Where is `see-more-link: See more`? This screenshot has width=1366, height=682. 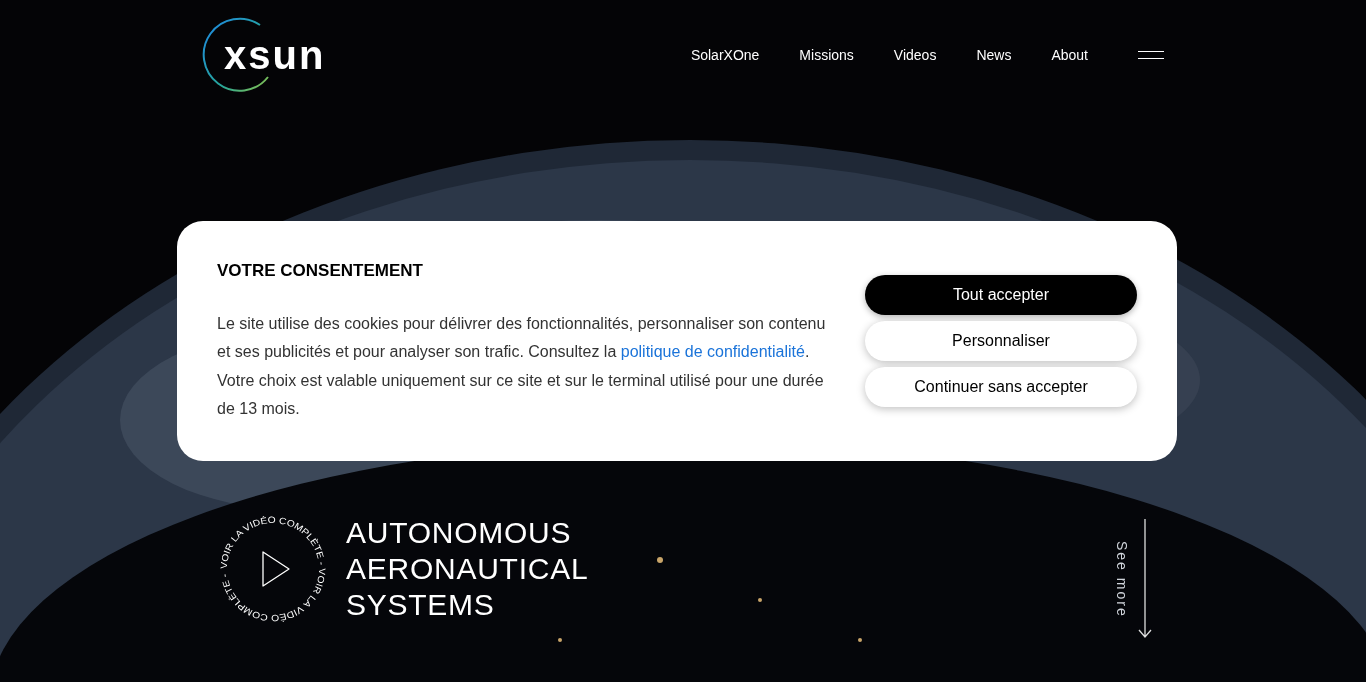
see-more-link: See more is located at coordinates (1131, 579).